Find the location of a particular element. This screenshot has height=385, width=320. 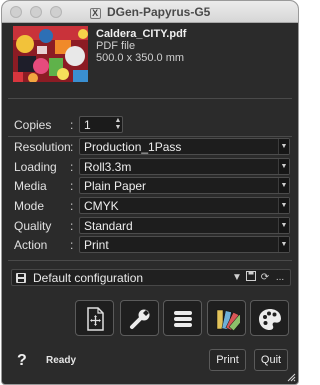

quality-select: Standard ▼ is located at coordinates (184, 225).